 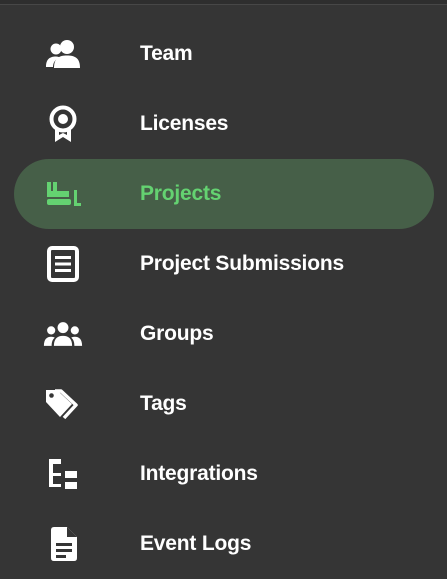 I want to click on sidebar-item-label: Projects, so click(x=181, y=193).